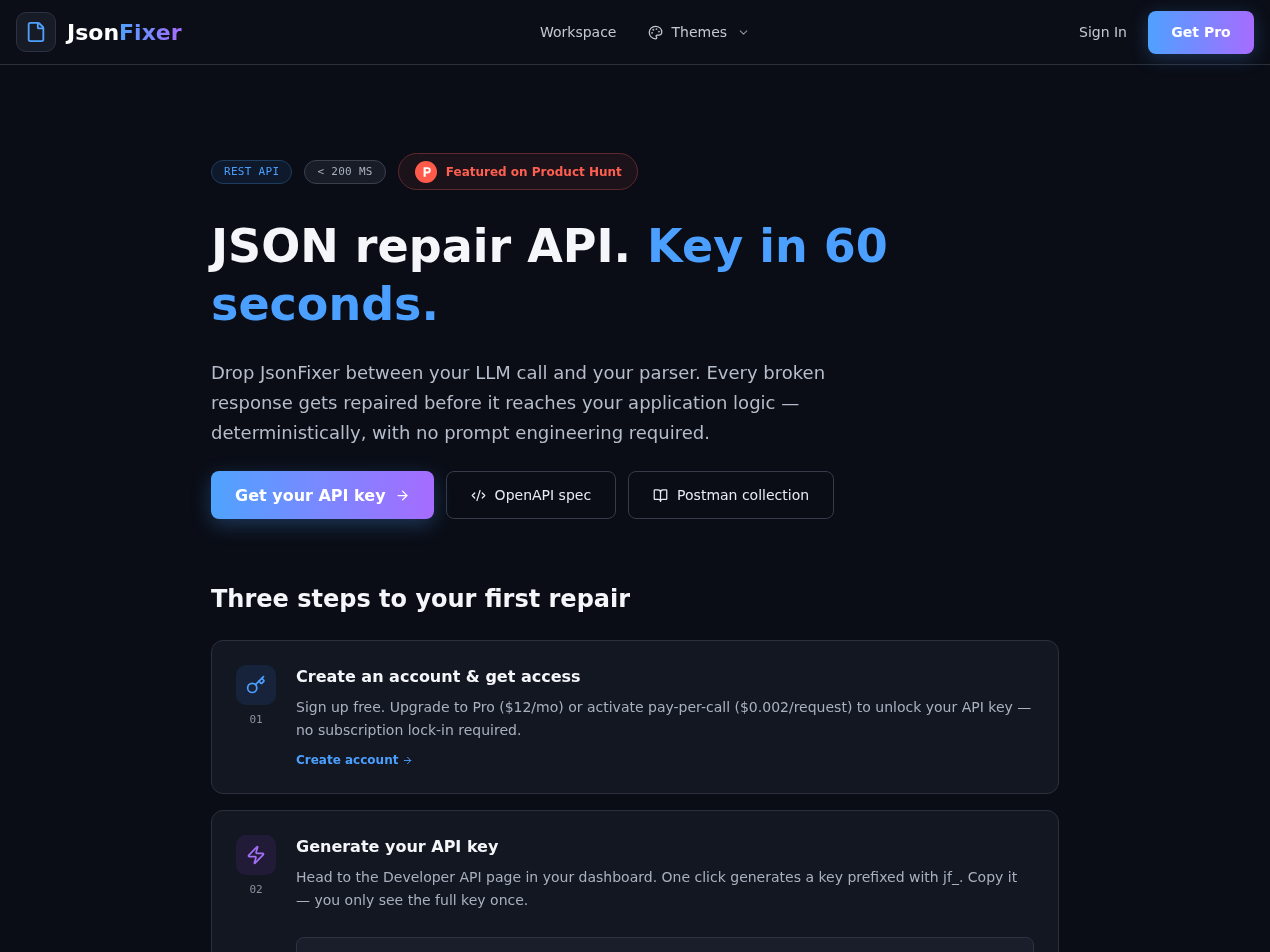 This screenshot has height=952, width=1270. What do you see at coordinates (731, 495) in the screenshot?
I see `secondary-button: Postman collection` at bounding box center [731, 495].